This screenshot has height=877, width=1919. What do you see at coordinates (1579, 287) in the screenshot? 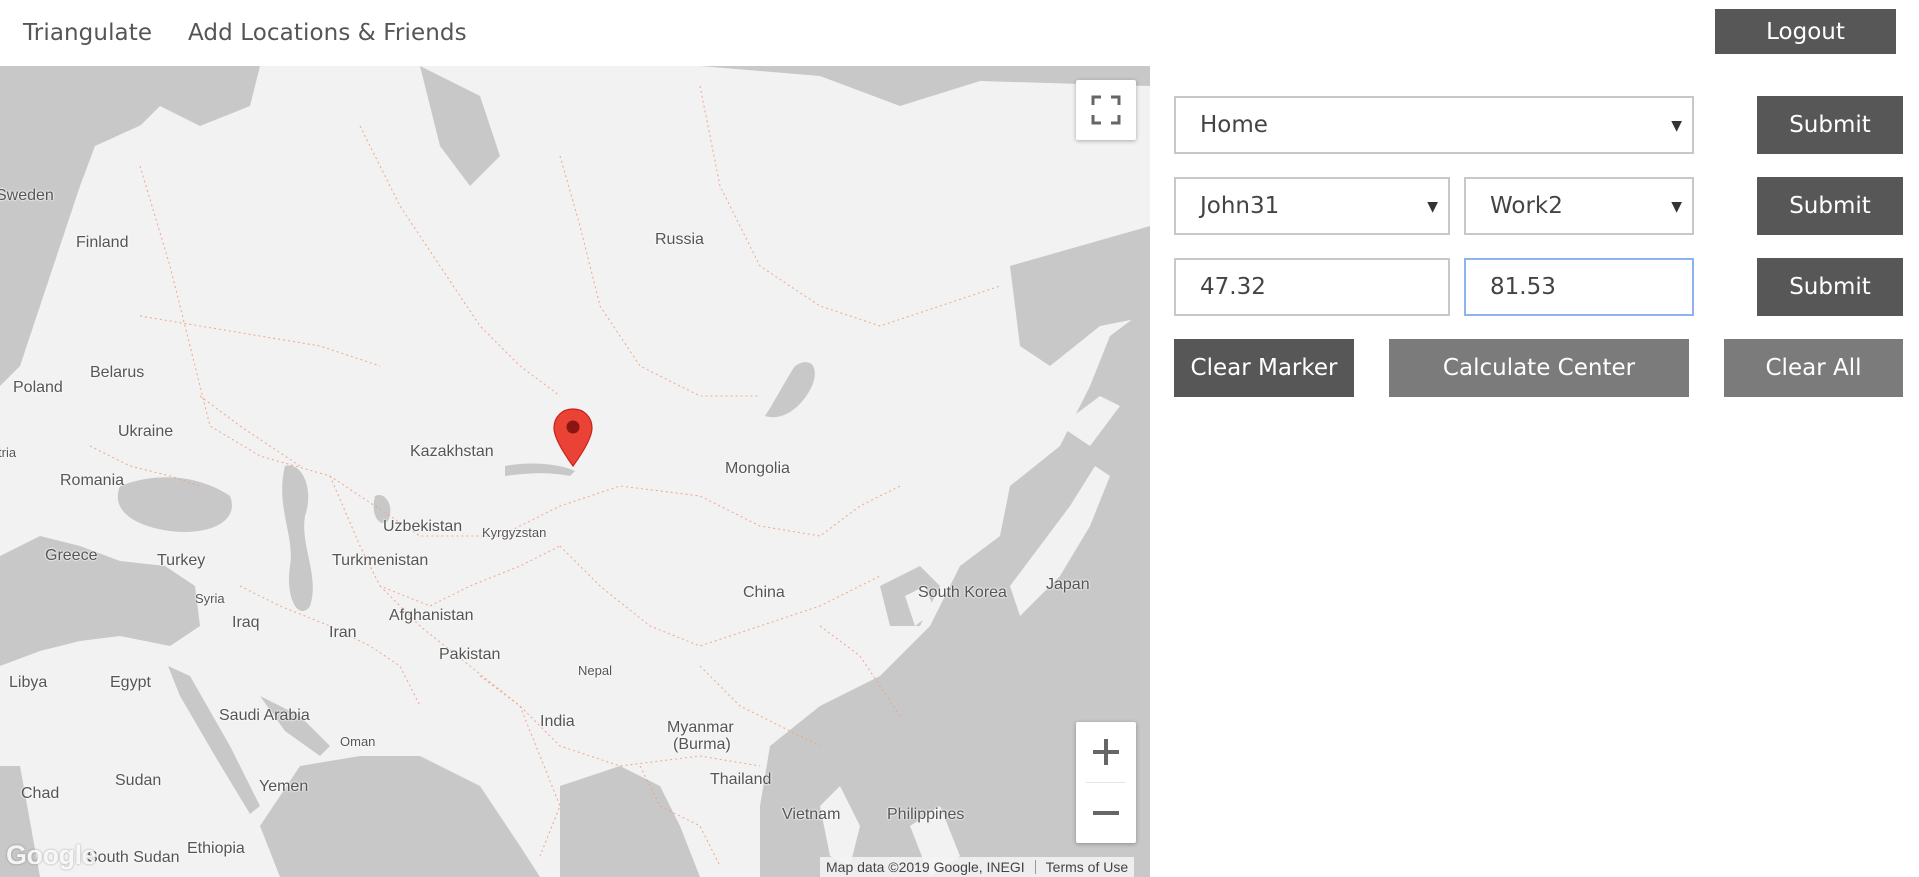
I see `longitude-input: 81.53` at bounding box center [1579, 287].